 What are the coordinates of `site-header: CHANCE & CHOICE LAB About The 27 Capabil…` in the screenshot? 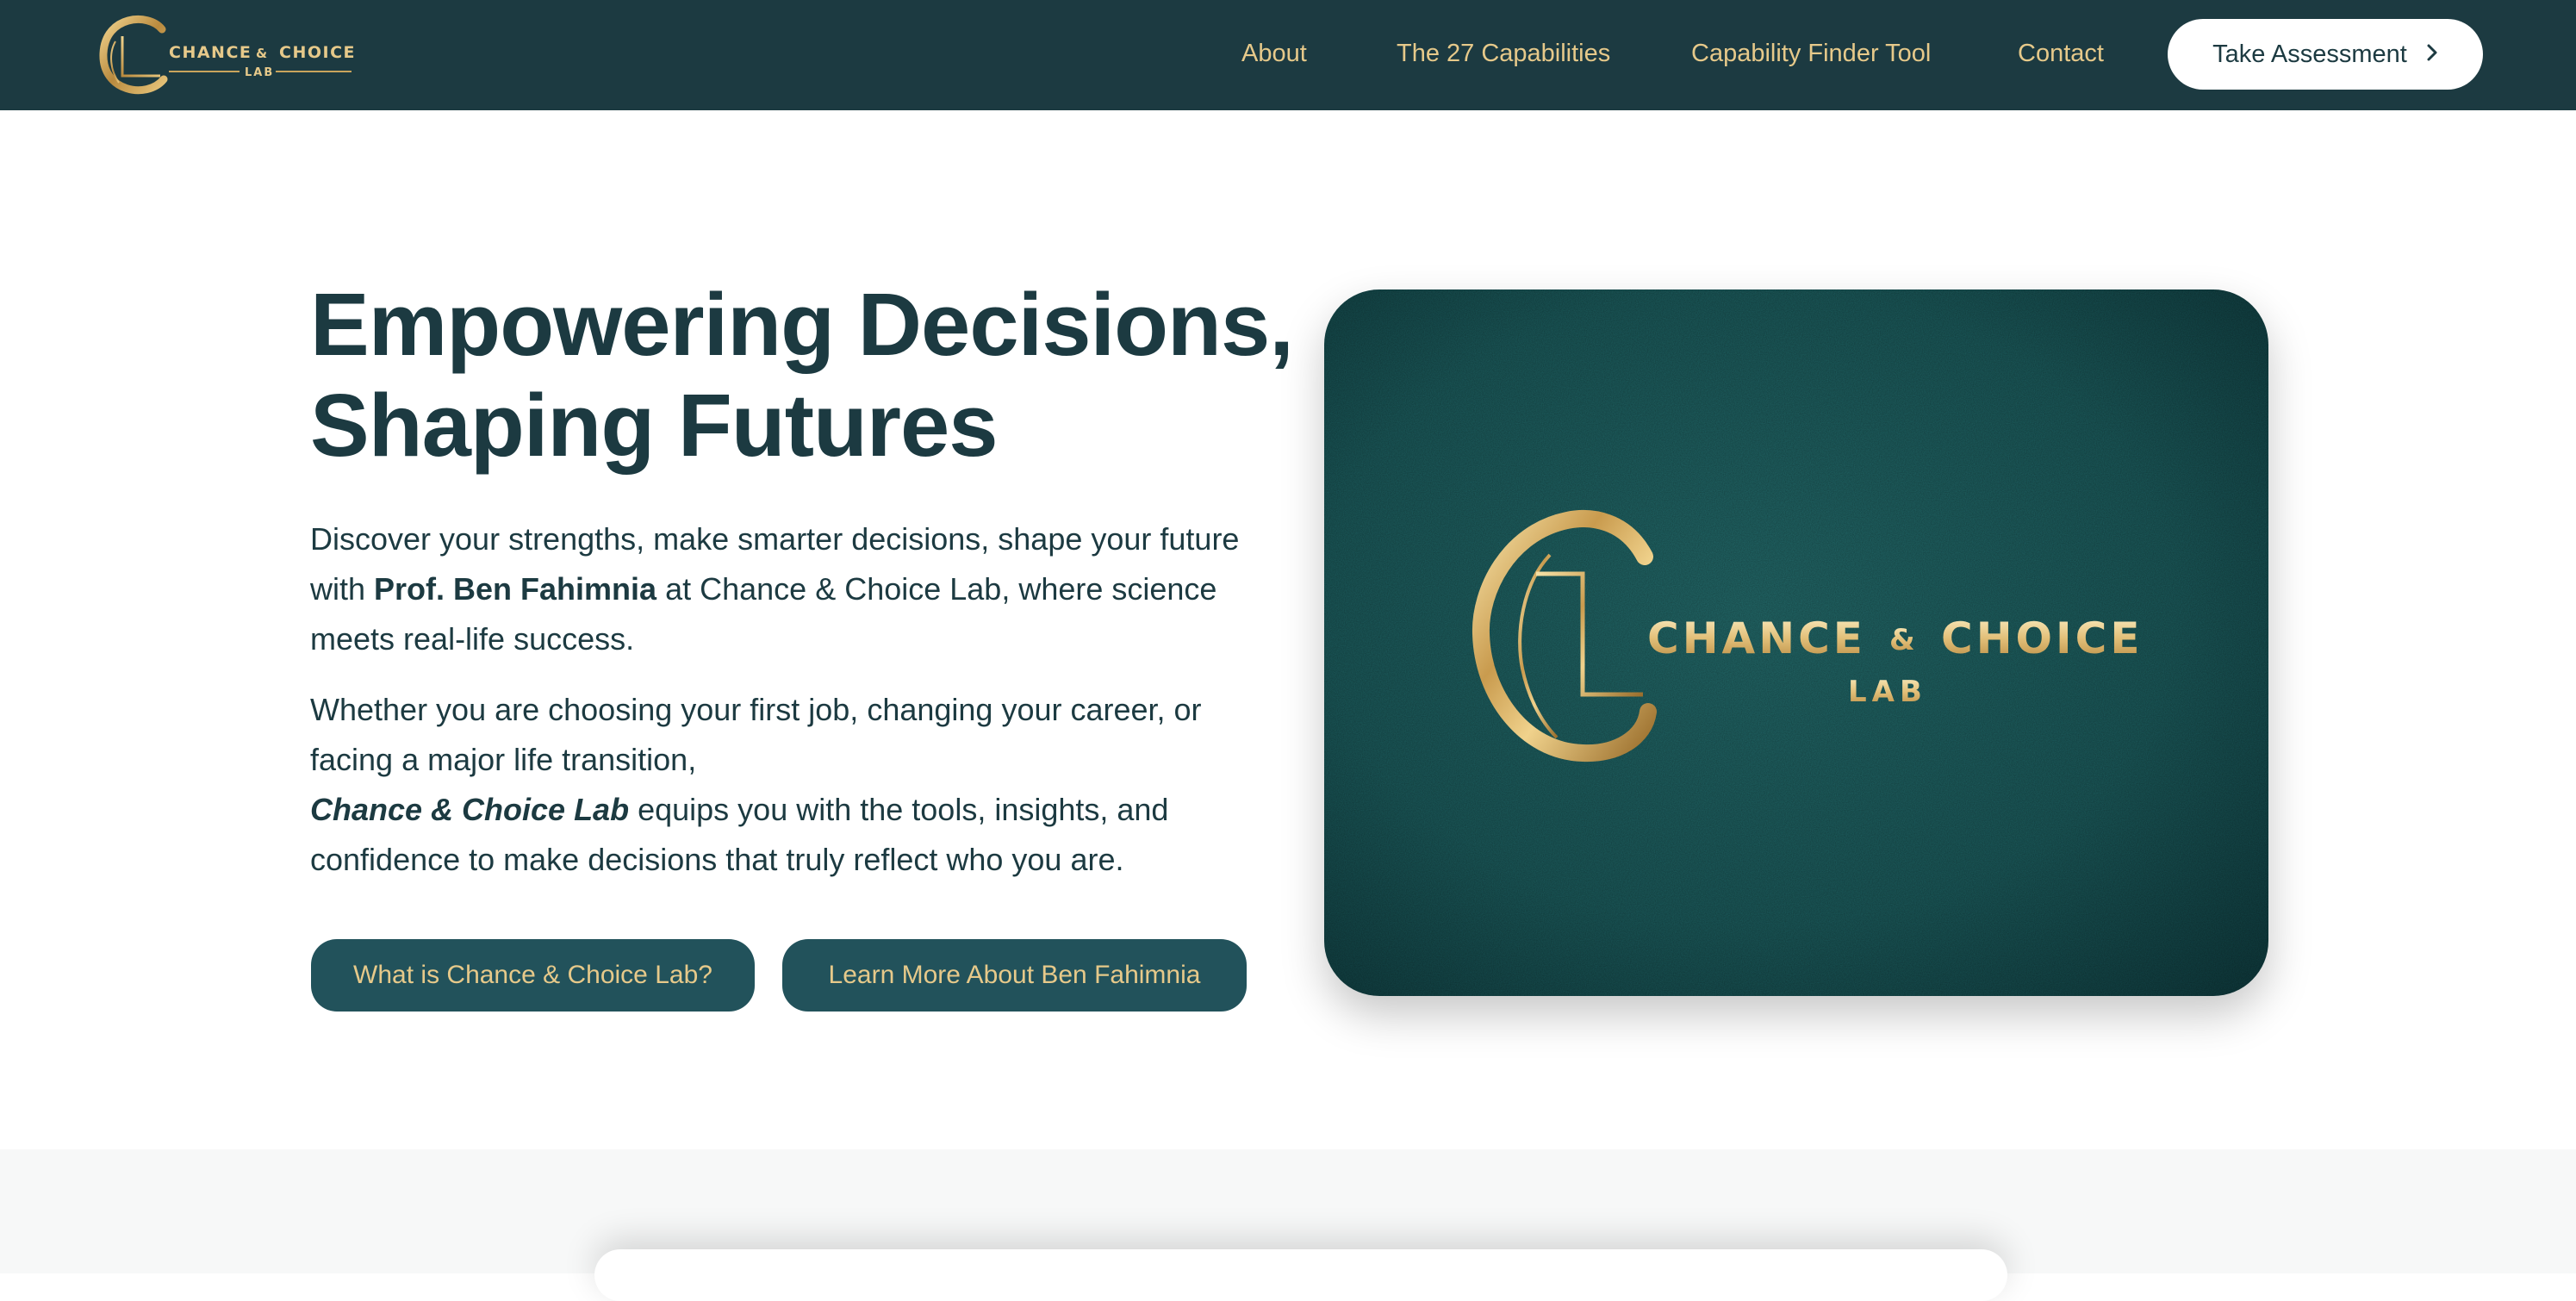 It's located at (1288, 55).